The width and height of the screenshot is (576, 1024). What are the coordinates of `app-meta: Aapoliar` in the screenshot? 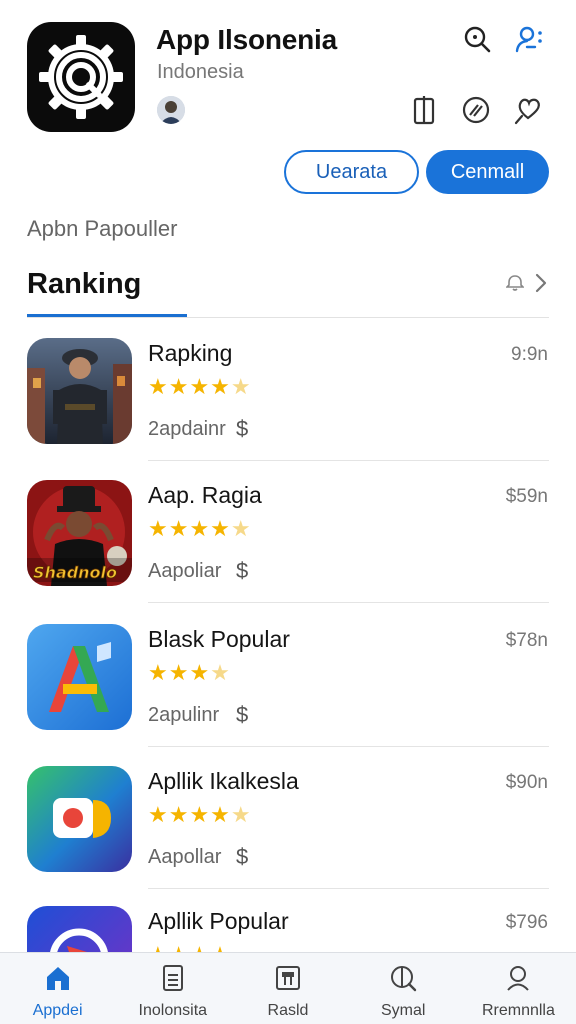 It's located at (185, 571).